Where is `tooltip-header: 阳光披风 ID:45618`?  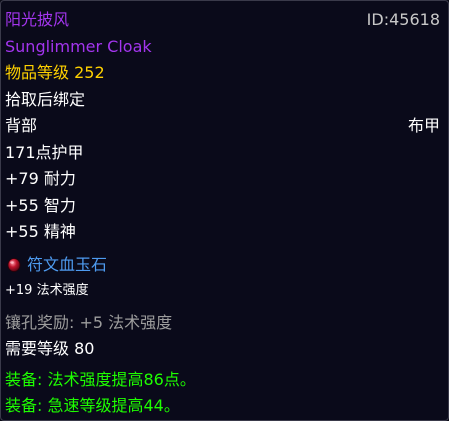
tooltip-header: 阳光披风 ID:45618 is located at coordinates (222, 20).